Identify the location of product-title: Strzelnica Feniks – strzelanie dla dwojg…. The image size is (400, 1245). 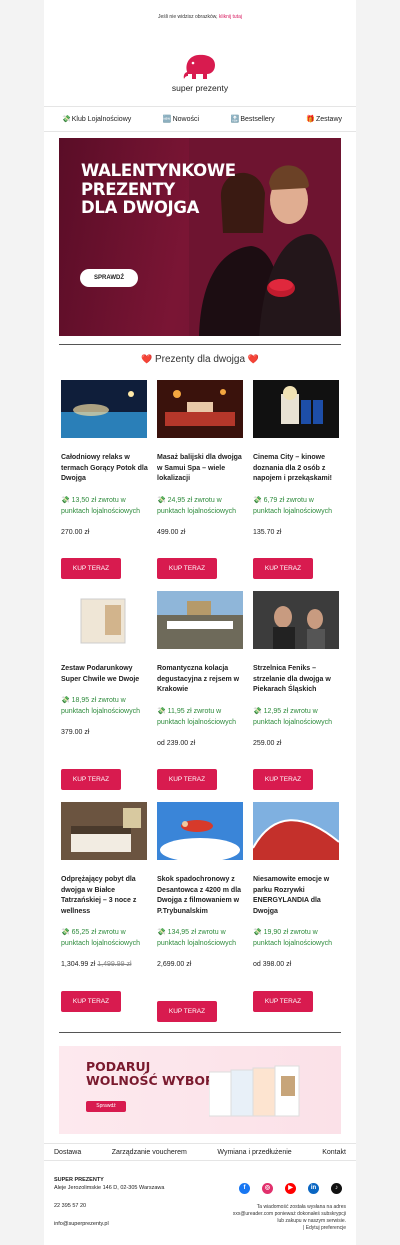
(297, 680).